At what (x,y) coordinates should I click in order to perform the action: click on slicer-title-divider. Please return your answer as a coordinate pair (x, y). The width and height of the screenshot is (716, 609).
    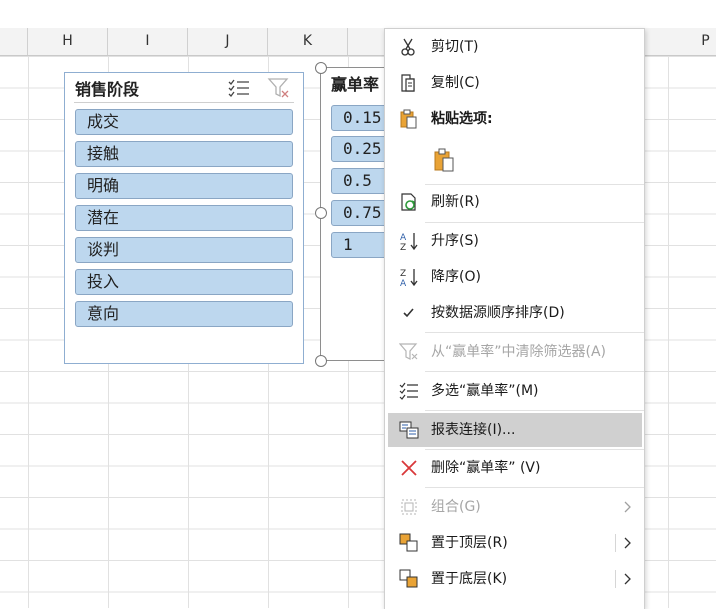
    Looking at the image, I should click on (184, 102).